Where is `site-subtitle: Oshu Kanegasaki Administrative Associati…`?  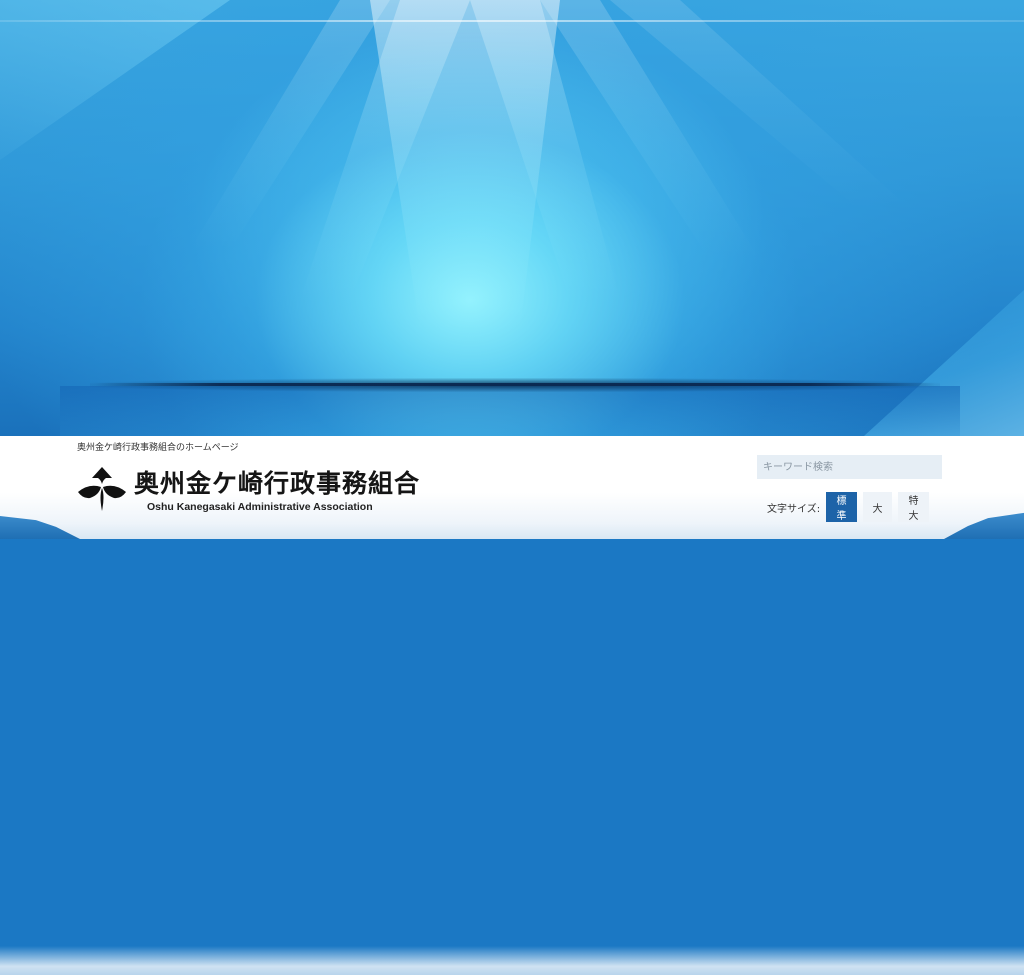 site-subtitle: Oshu Kanegasaki Administrative Associati… is located at coordinates (260, 507).